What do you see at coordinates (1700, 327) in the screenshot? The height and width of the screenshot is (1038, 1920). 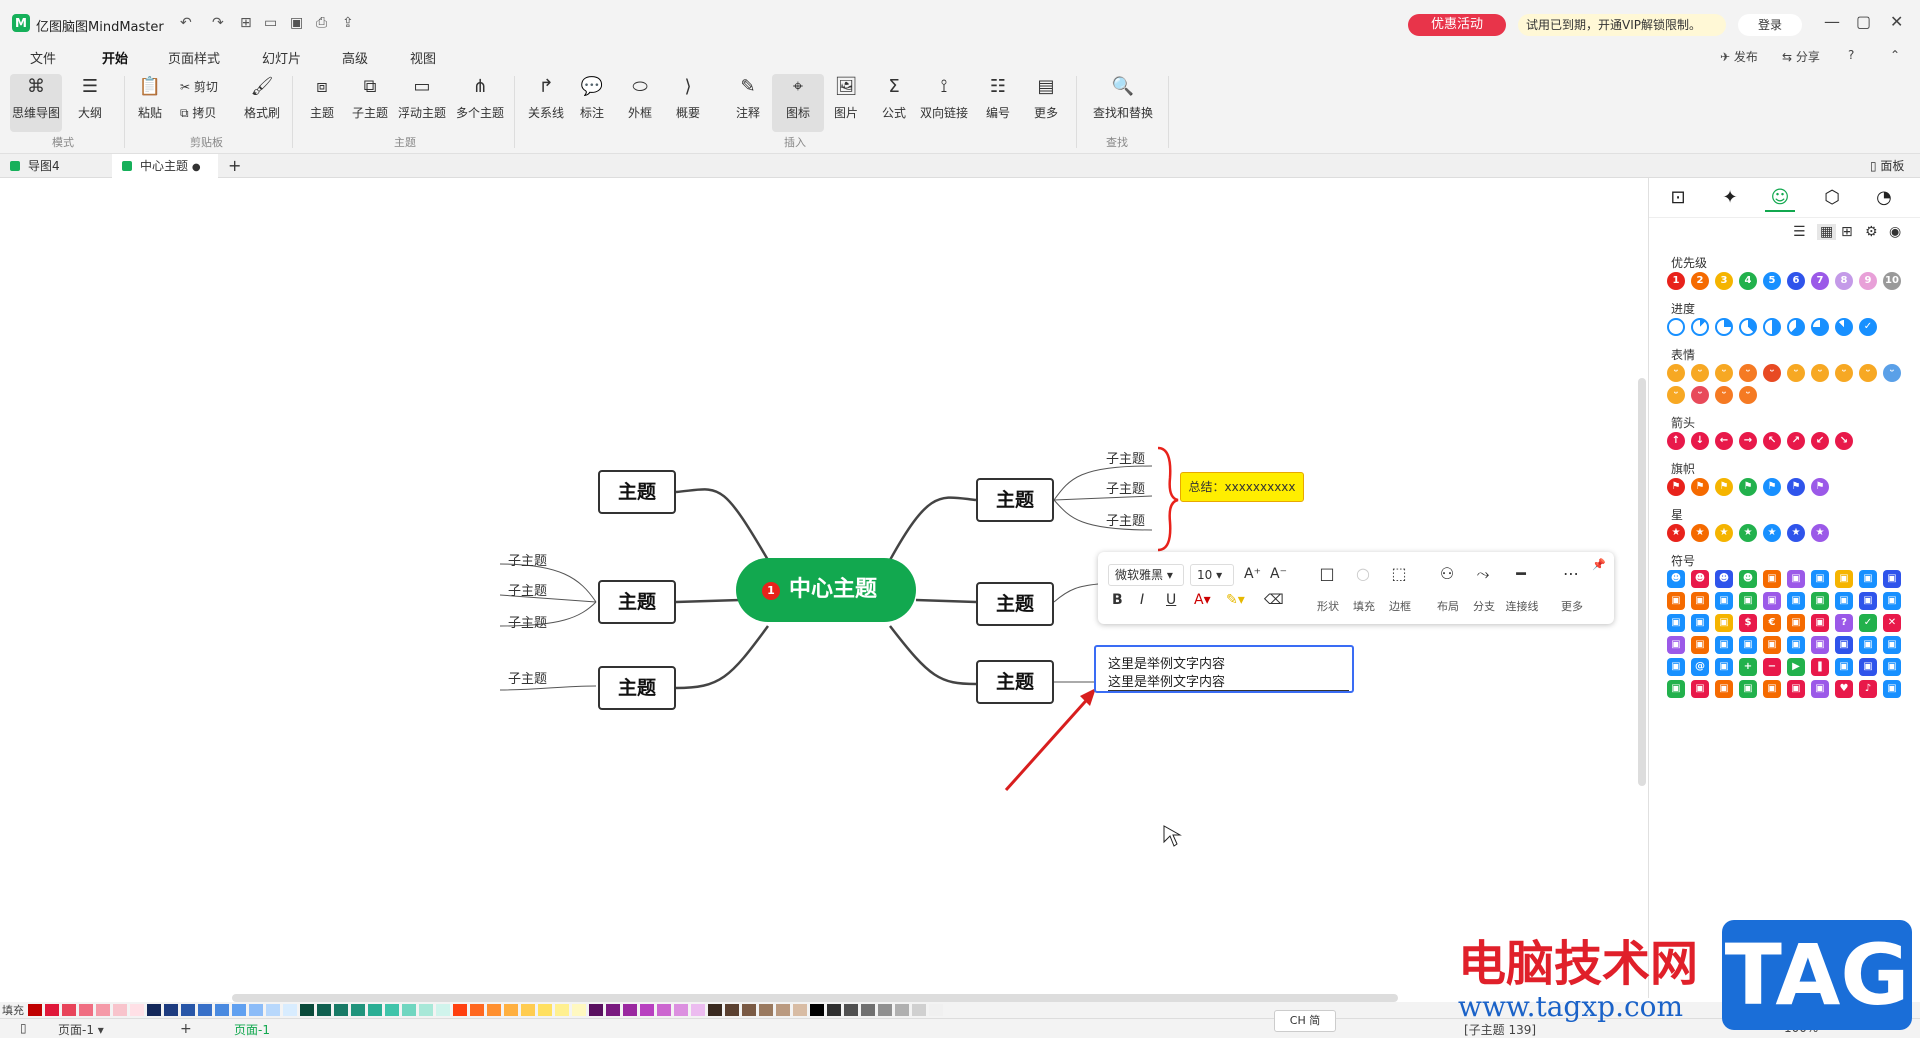 I see `progress-1-icon` at bounding box center [1700, 327].